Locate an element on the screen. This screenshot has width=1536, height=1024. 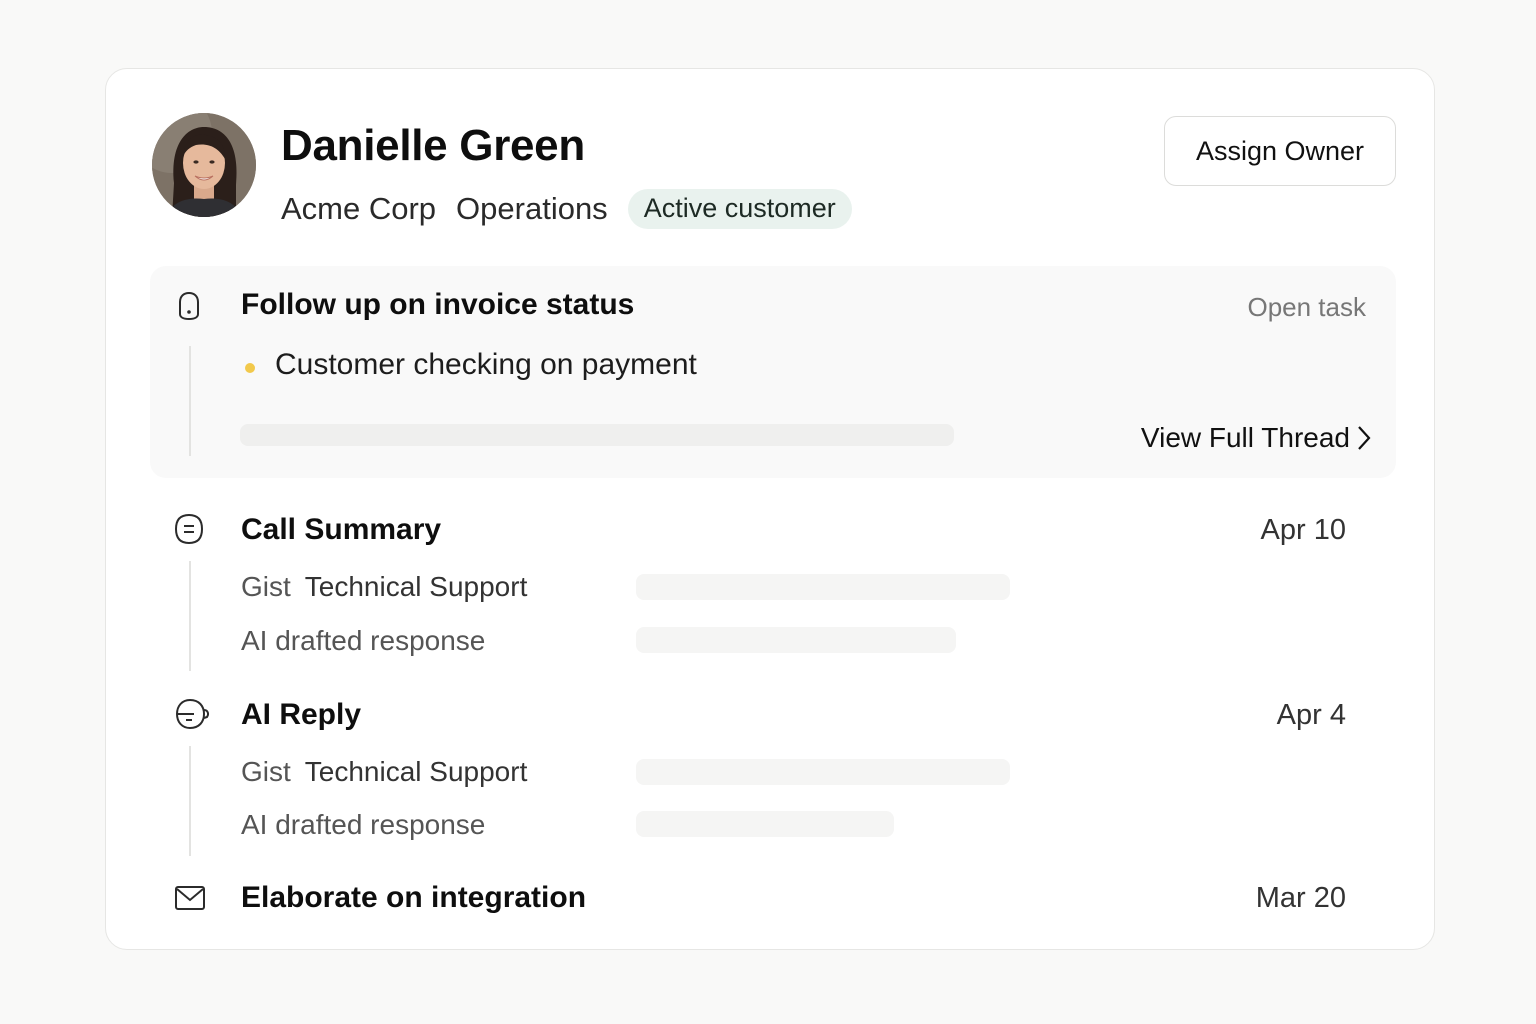
status-badge: Active customer is located at coordinates (739, 209).